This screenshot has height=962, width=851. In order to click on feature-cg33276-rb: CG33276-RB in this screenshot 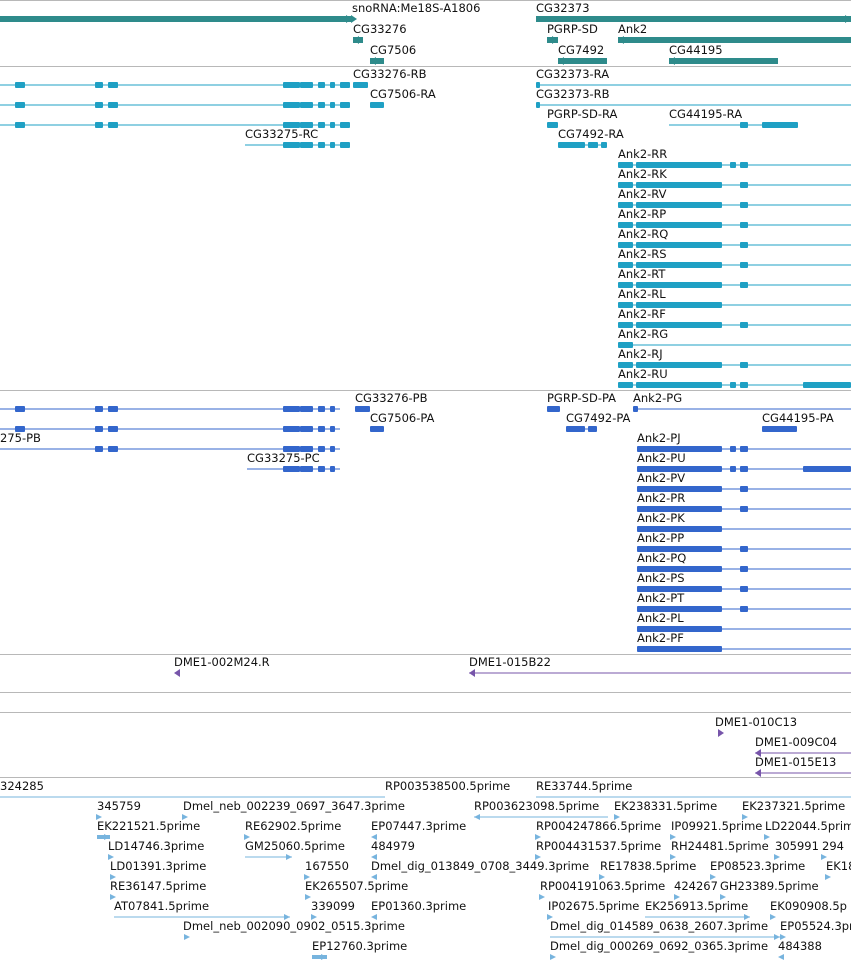, I will do `click(390, 77)`.